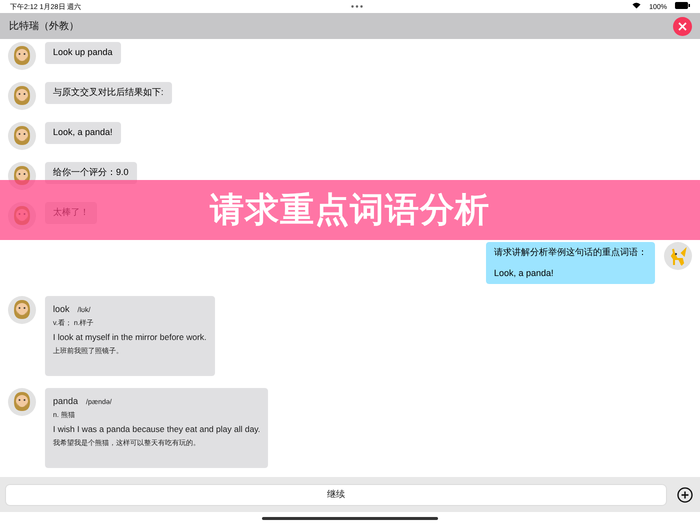 This screenshot has height=525, width=700. Describe the element at coordinates (108, 93) in the screenshot. I see `message-bubble: 与原文交叉对比后结果如下:` at that location.